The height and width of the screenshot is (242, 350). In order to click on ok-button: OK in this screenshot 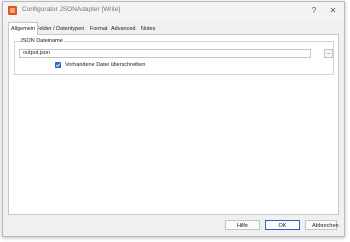, I will do `click(282, 225)`.